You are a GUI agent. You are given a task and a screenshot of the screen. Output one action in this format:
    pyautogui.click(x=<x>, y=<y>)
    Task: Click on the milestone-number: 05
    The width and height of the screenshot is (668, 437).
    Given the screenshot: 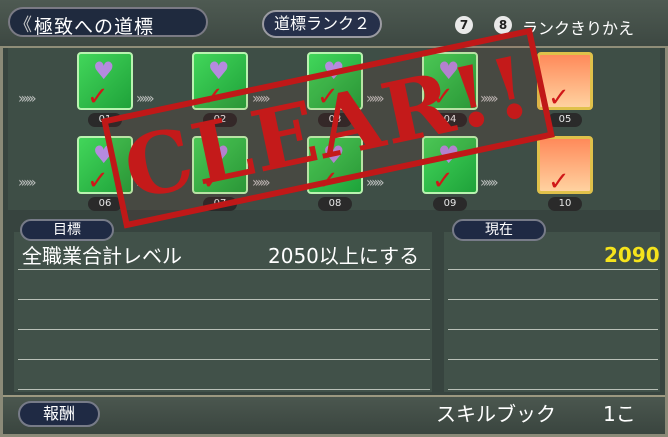 What is the action you would take?
    pyautogui.click(x=565, y=120)
    